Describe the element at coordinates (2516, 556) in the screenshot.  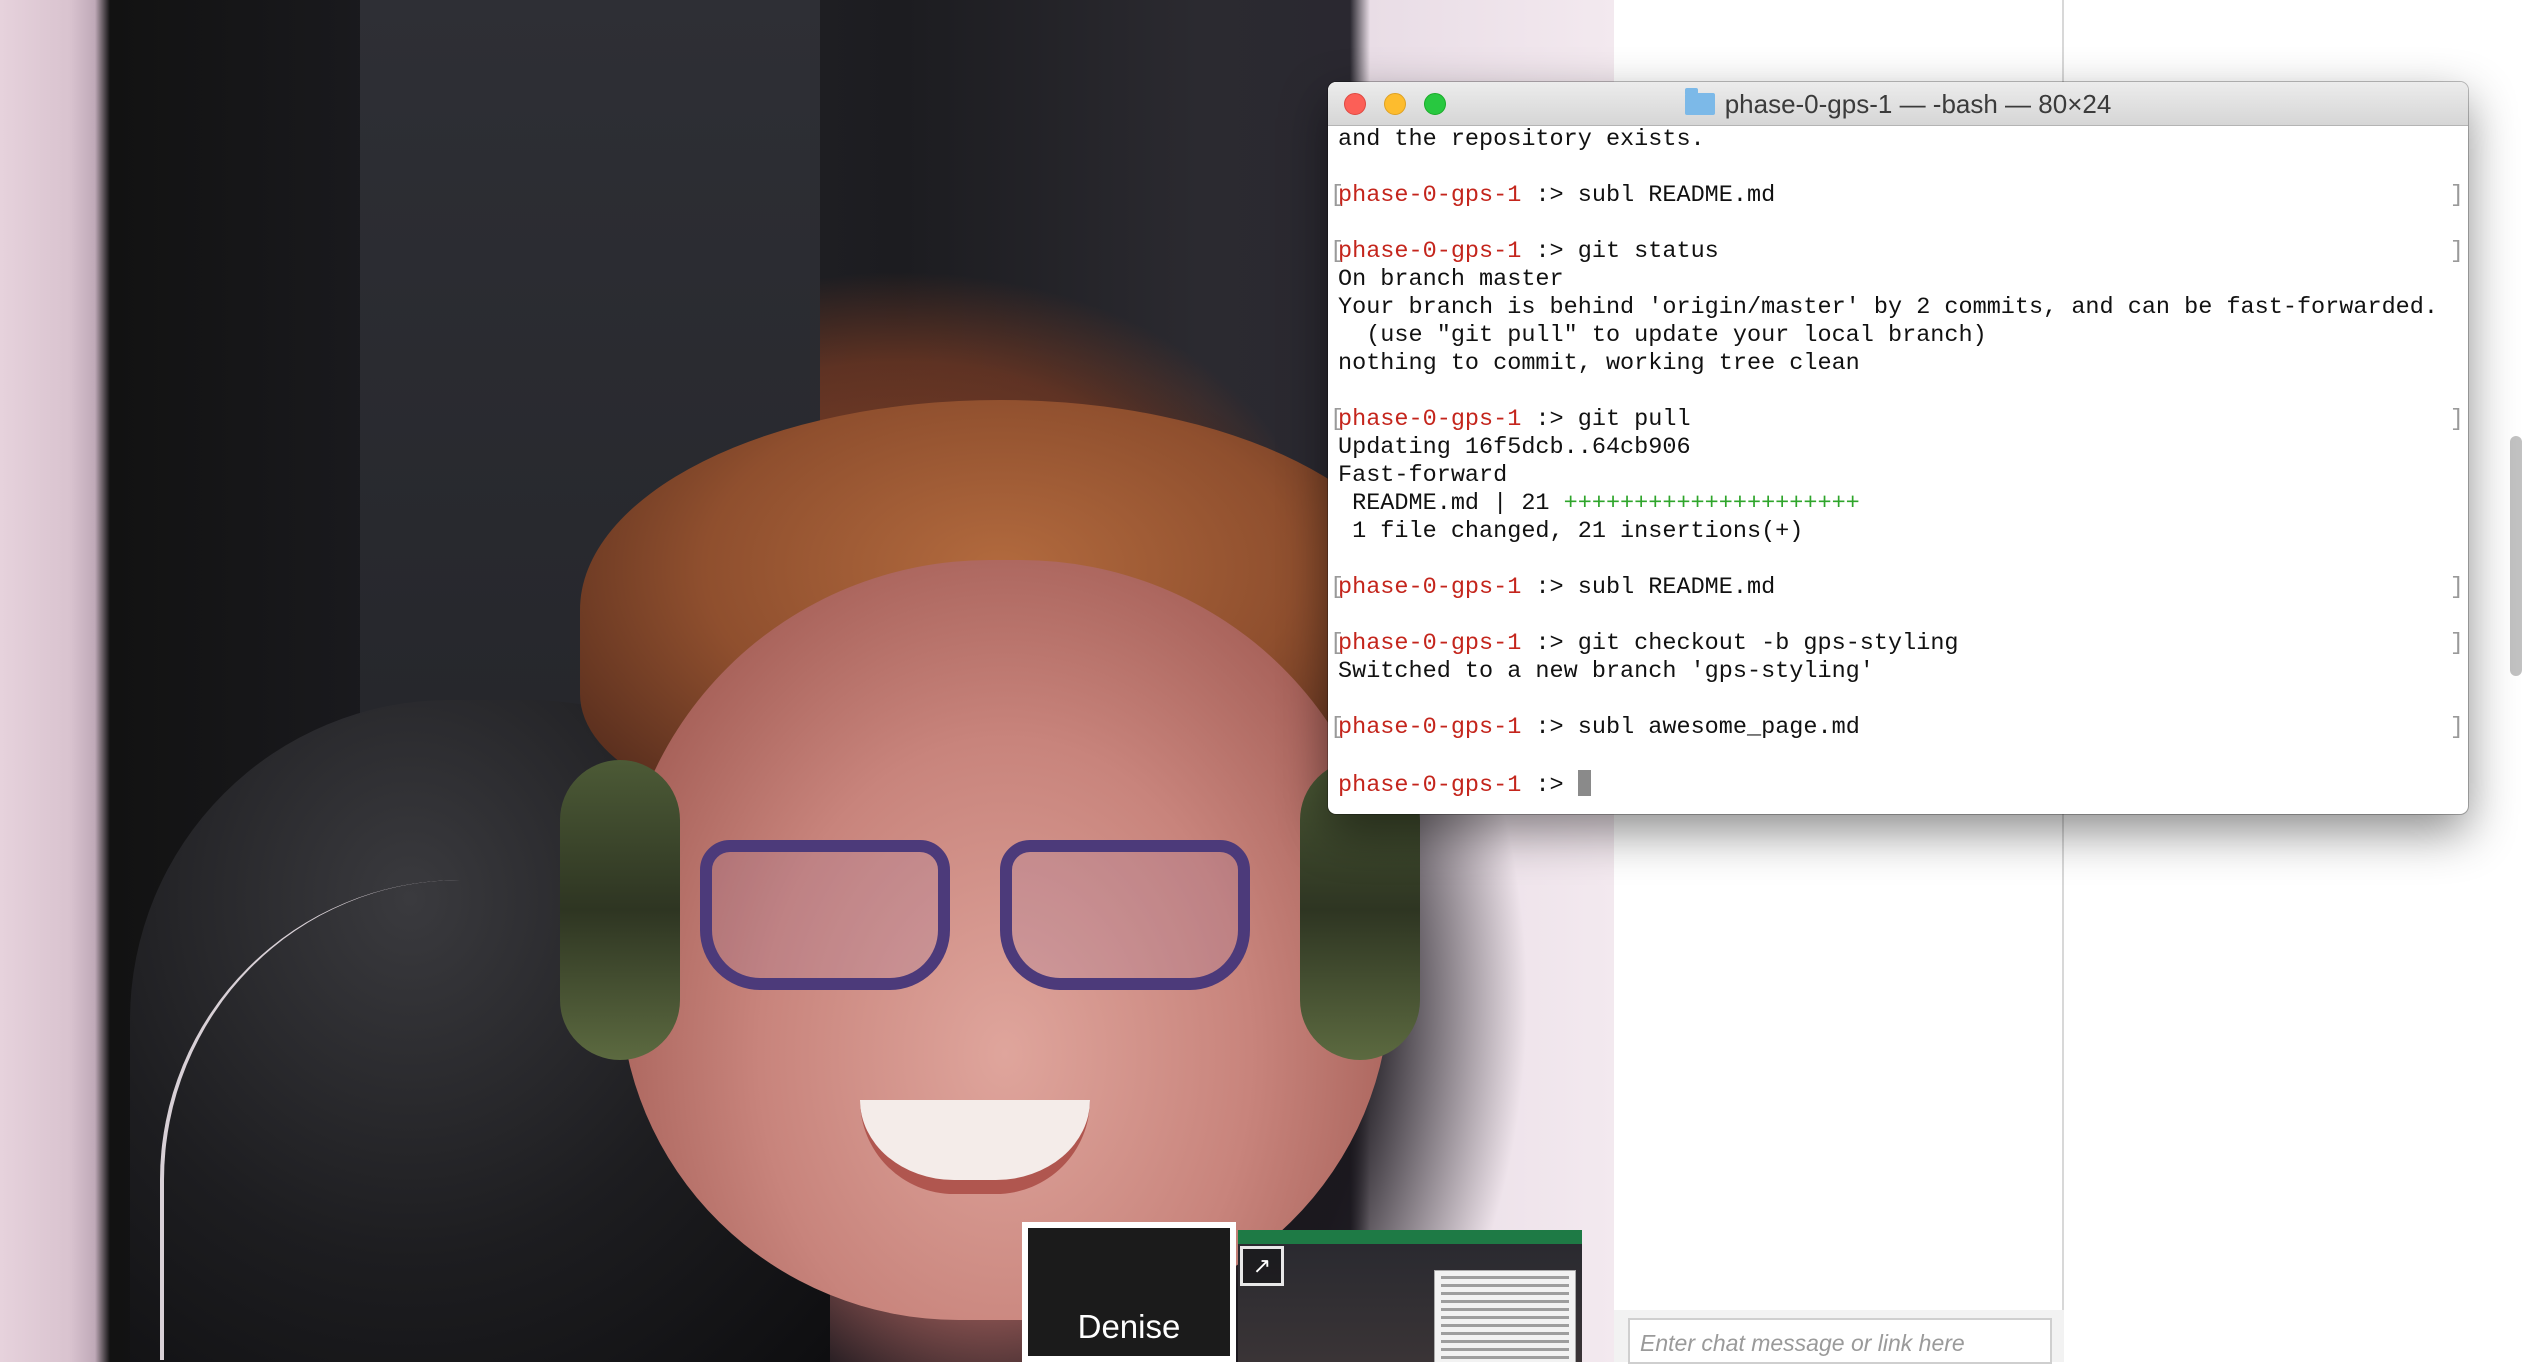
I see `page-scrollbar` at that location.